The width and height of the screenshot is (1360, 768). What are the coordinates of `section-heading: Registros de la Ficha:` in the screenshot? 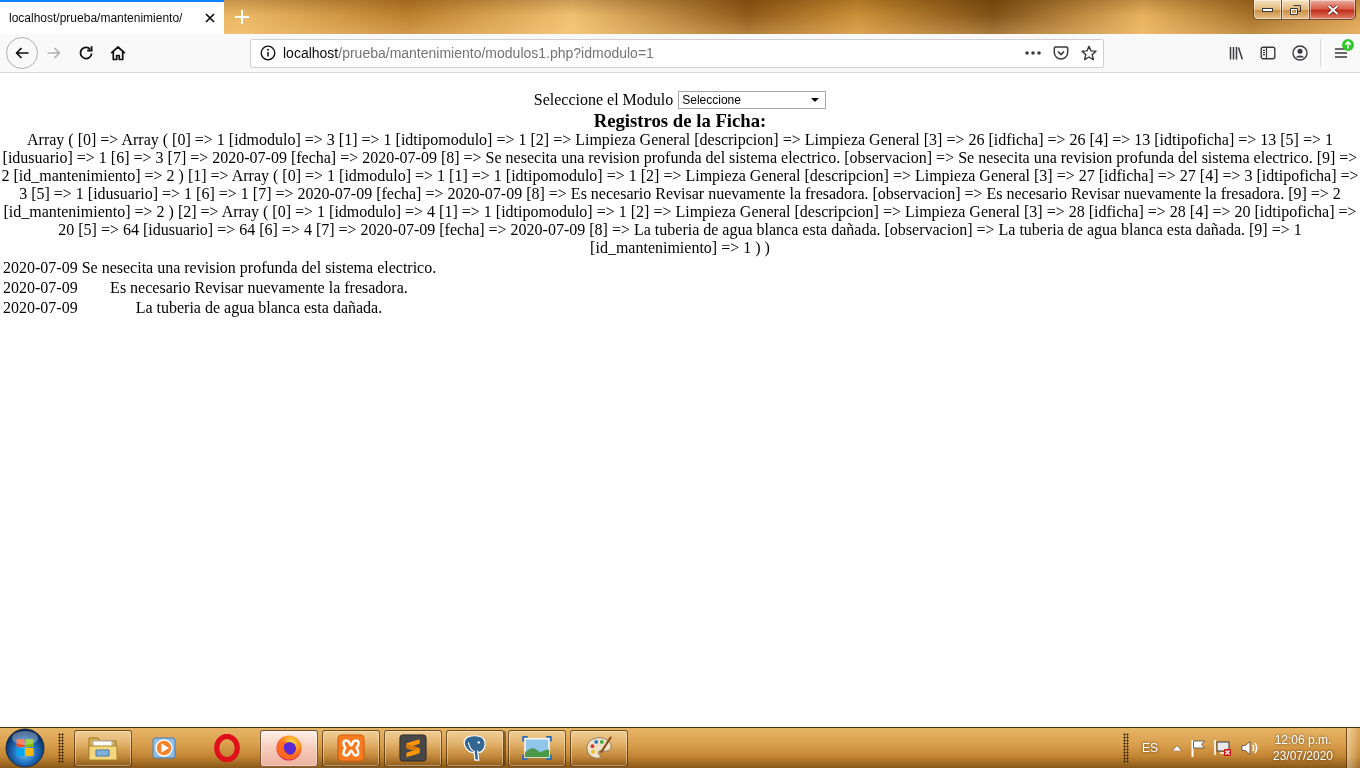 It's located at (680, 120).